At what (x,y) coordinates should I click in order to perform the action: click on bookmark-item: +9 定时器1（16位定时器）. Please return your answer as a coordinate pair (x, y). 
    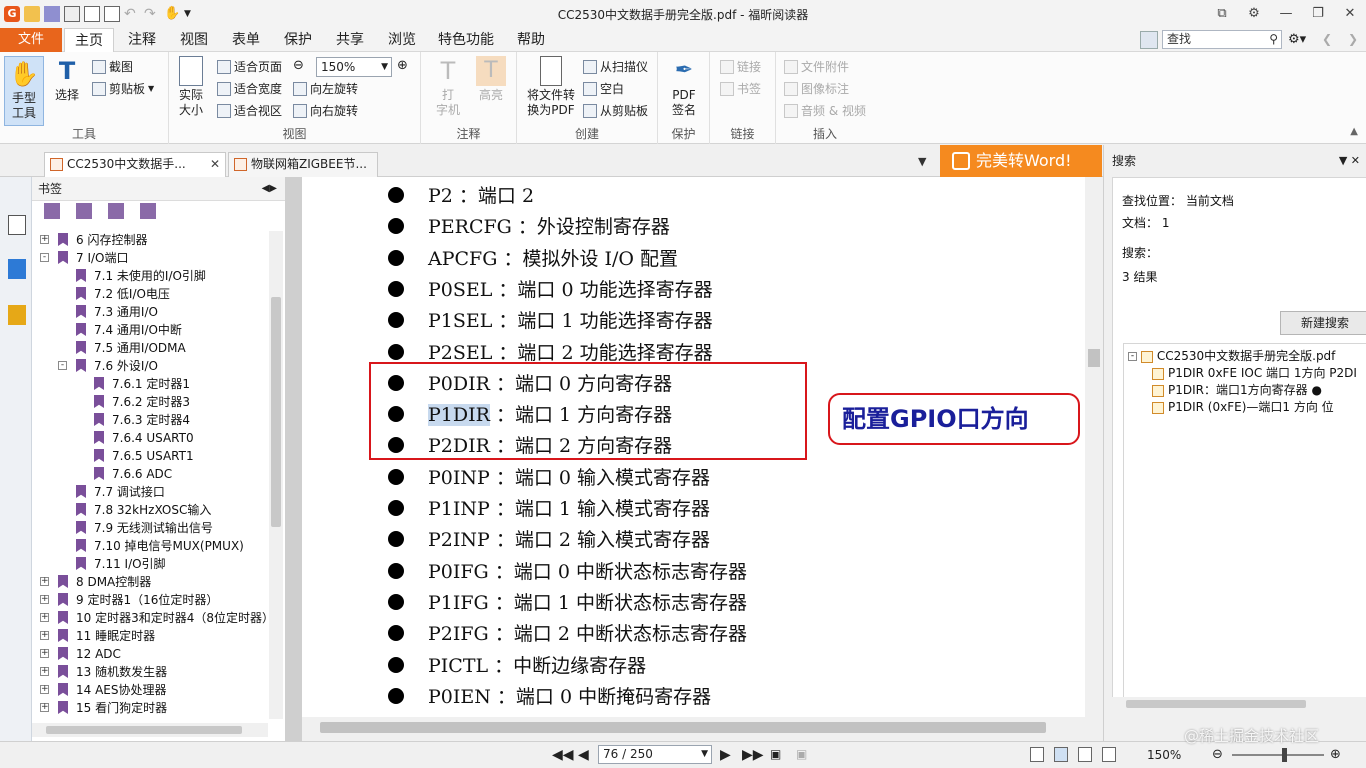
    Looking at the image, I should click on (150, 600).